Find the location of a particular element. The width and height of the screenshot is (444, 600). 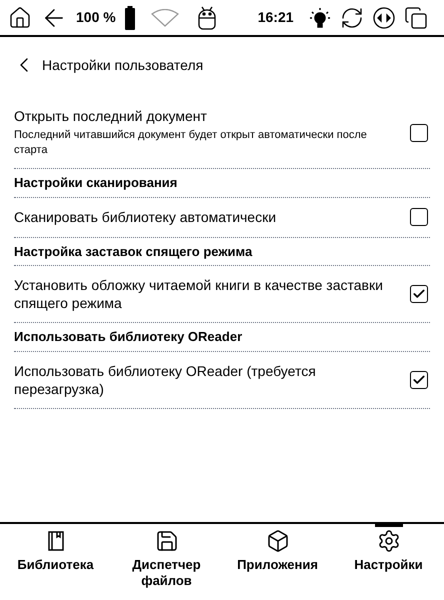

nav-label: Настройки is located at coordinates (388, 565).